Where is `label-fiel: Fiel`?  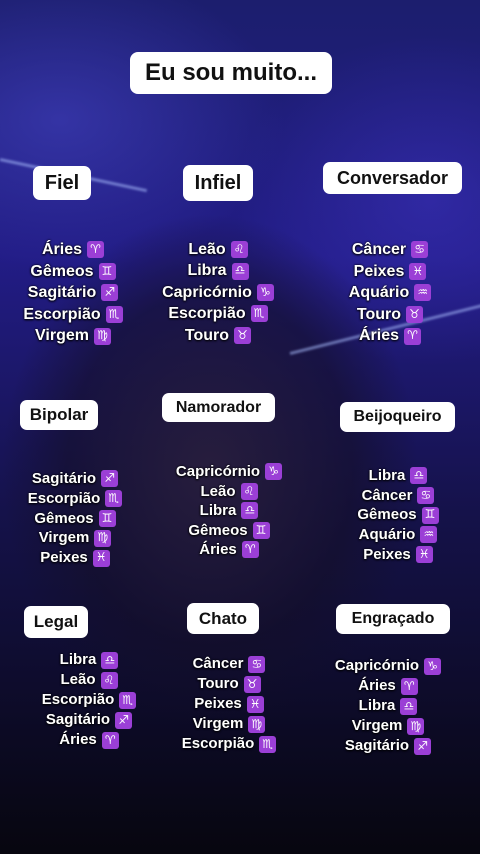 label-fiel: Fiel is located at coordinates (62, 183).